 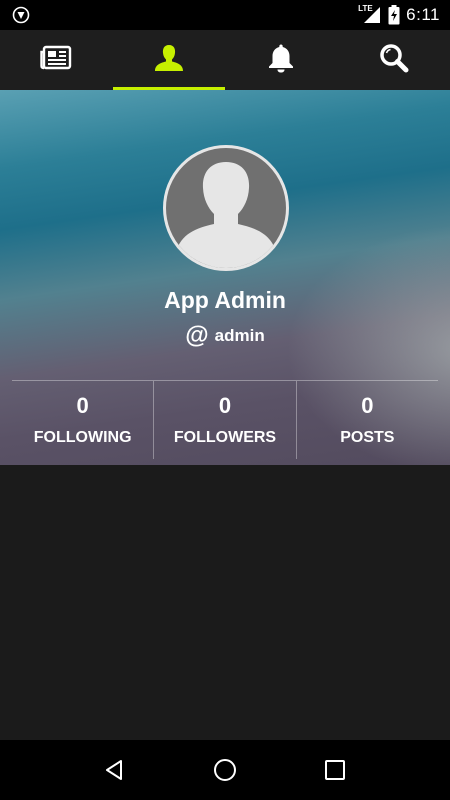 I want to click on tab-feed, so click(x=56, y=60).